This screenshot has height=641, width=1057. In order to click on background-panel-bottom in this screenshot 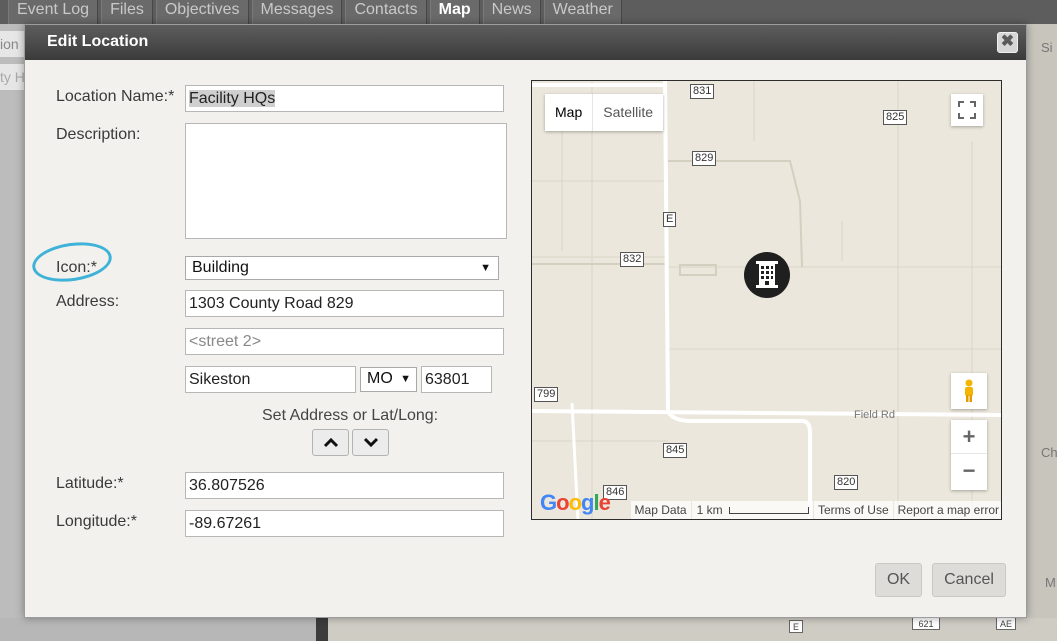, I will do `click(158, 629)`.